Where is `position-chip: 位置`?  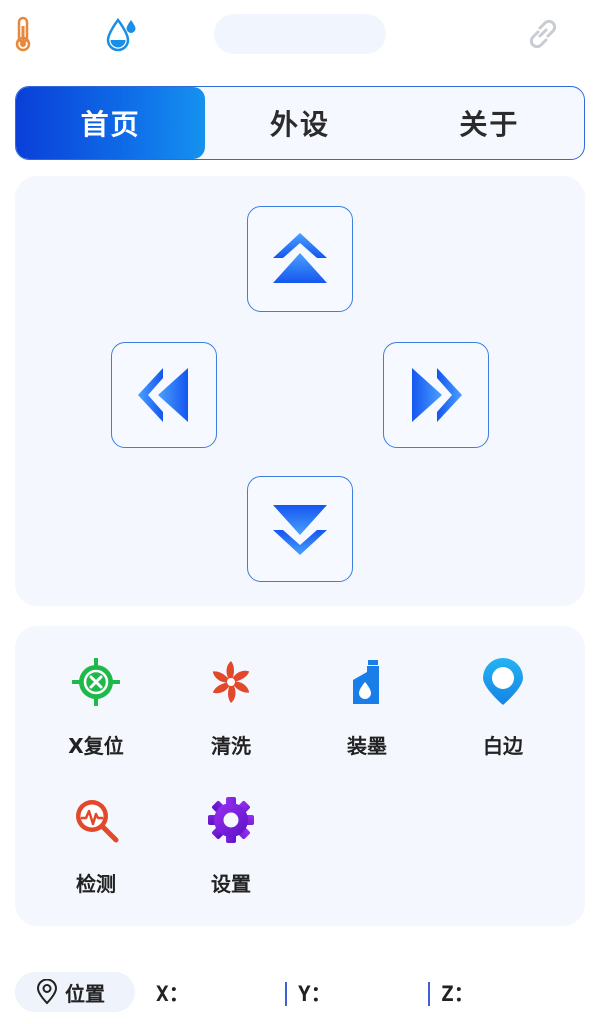
position-chip: 位置 is located at coordinates (75, 992).